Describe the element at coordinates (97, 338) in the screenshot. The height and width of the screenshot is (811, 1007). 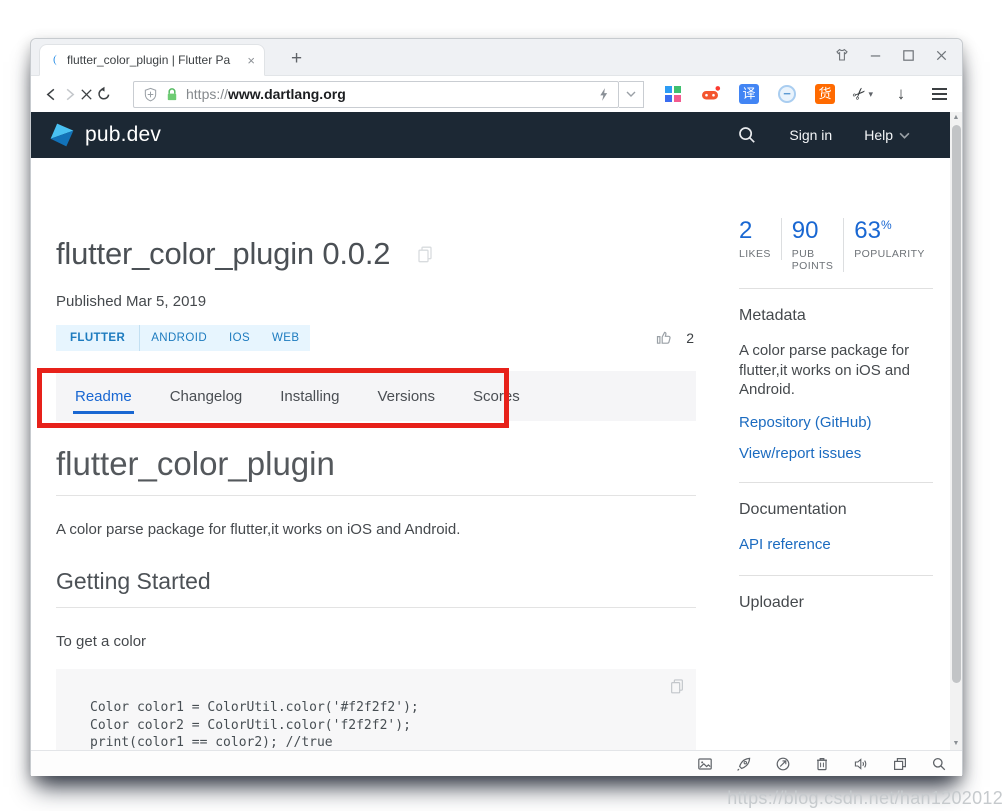
I see `badge-flutter: FLUTTER` at that location.